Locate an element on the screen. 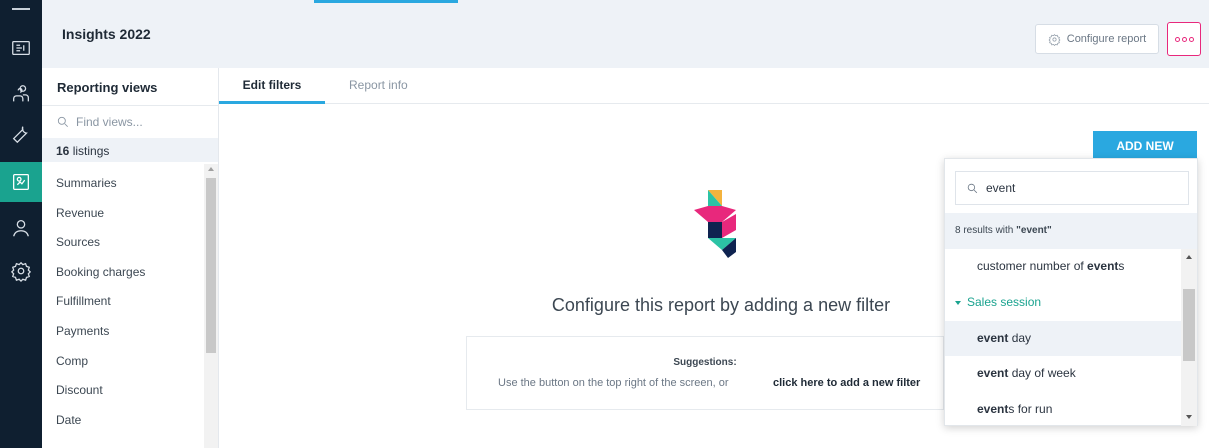  sidebar-item-payments: Payments is located at coordinates (123, 332).